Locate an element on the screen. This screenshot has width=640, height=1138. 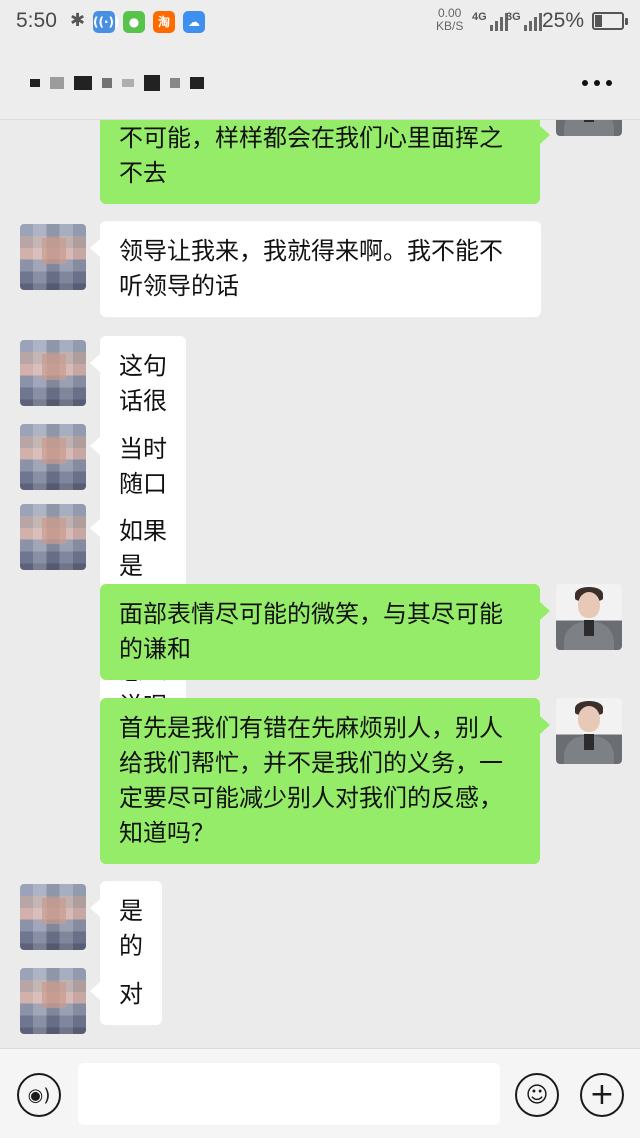
bluetooth-icon: ✱ is located at coordinates (78, 20).